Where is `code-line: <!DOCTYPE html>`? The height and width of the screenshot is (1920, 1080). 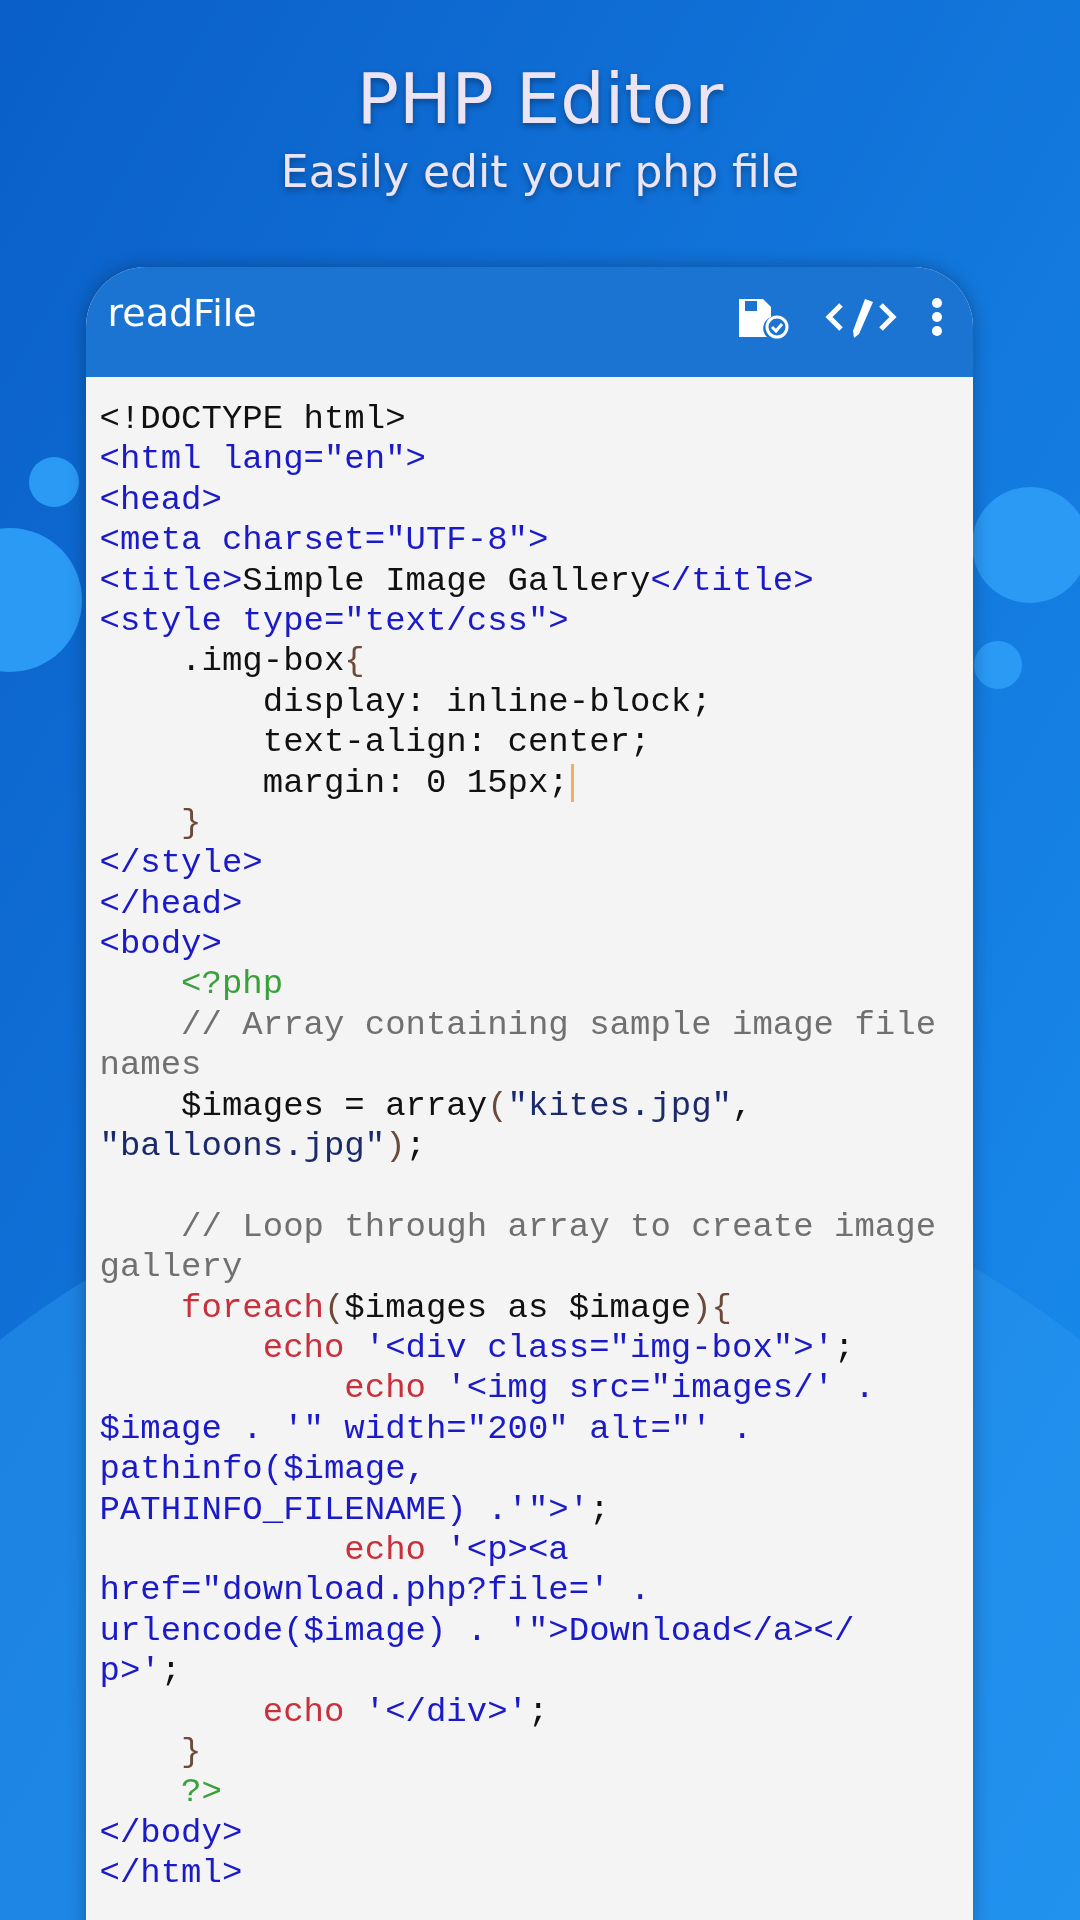 code-line: <!DOCTYPE html> is located at coordinates (253, 419).